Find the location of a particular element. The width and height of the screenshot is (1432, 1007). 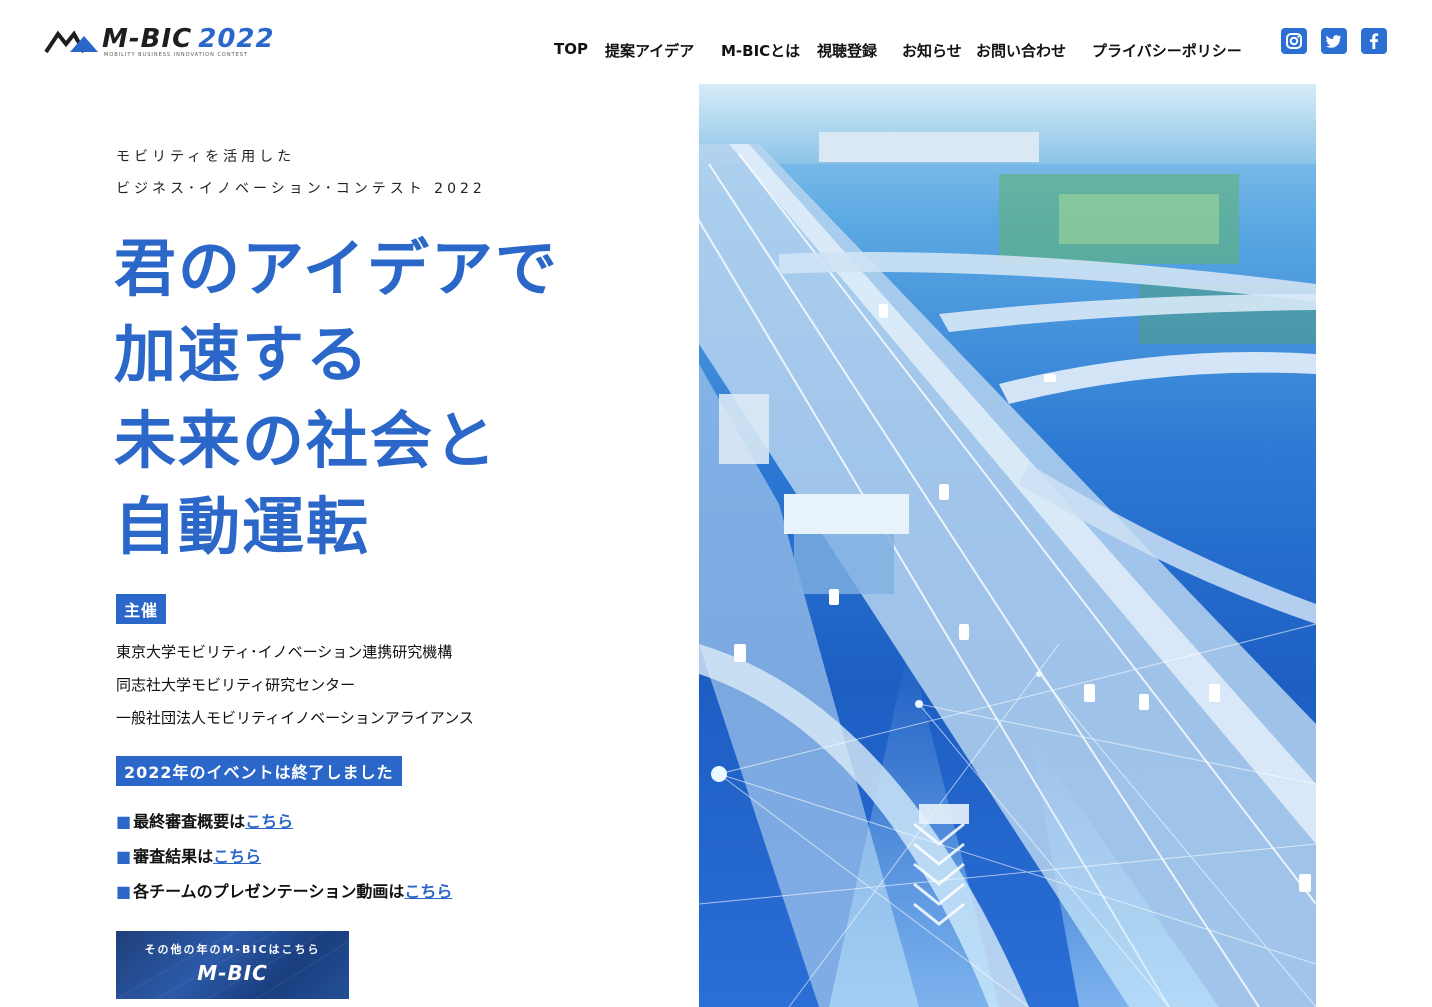

banner-caption: その他の年のM-BICはこちら is located at coordinates (232, 949).